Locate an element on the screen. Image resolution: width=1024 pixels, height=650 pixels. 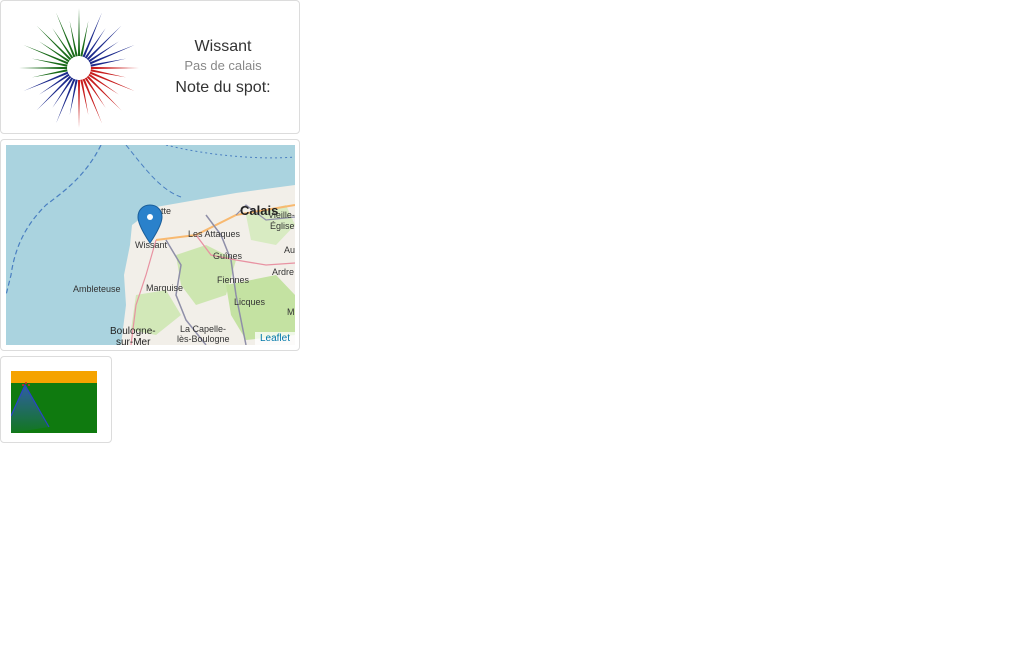
map-label-eglise: Église is located at coordinates (282, 226).